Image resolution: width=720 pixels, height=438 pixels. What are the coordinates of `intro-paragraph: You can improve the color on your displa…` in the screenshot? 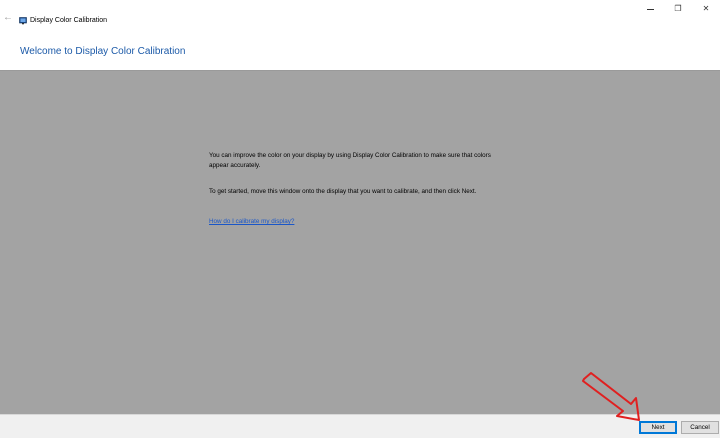 It's located at (350, 160).